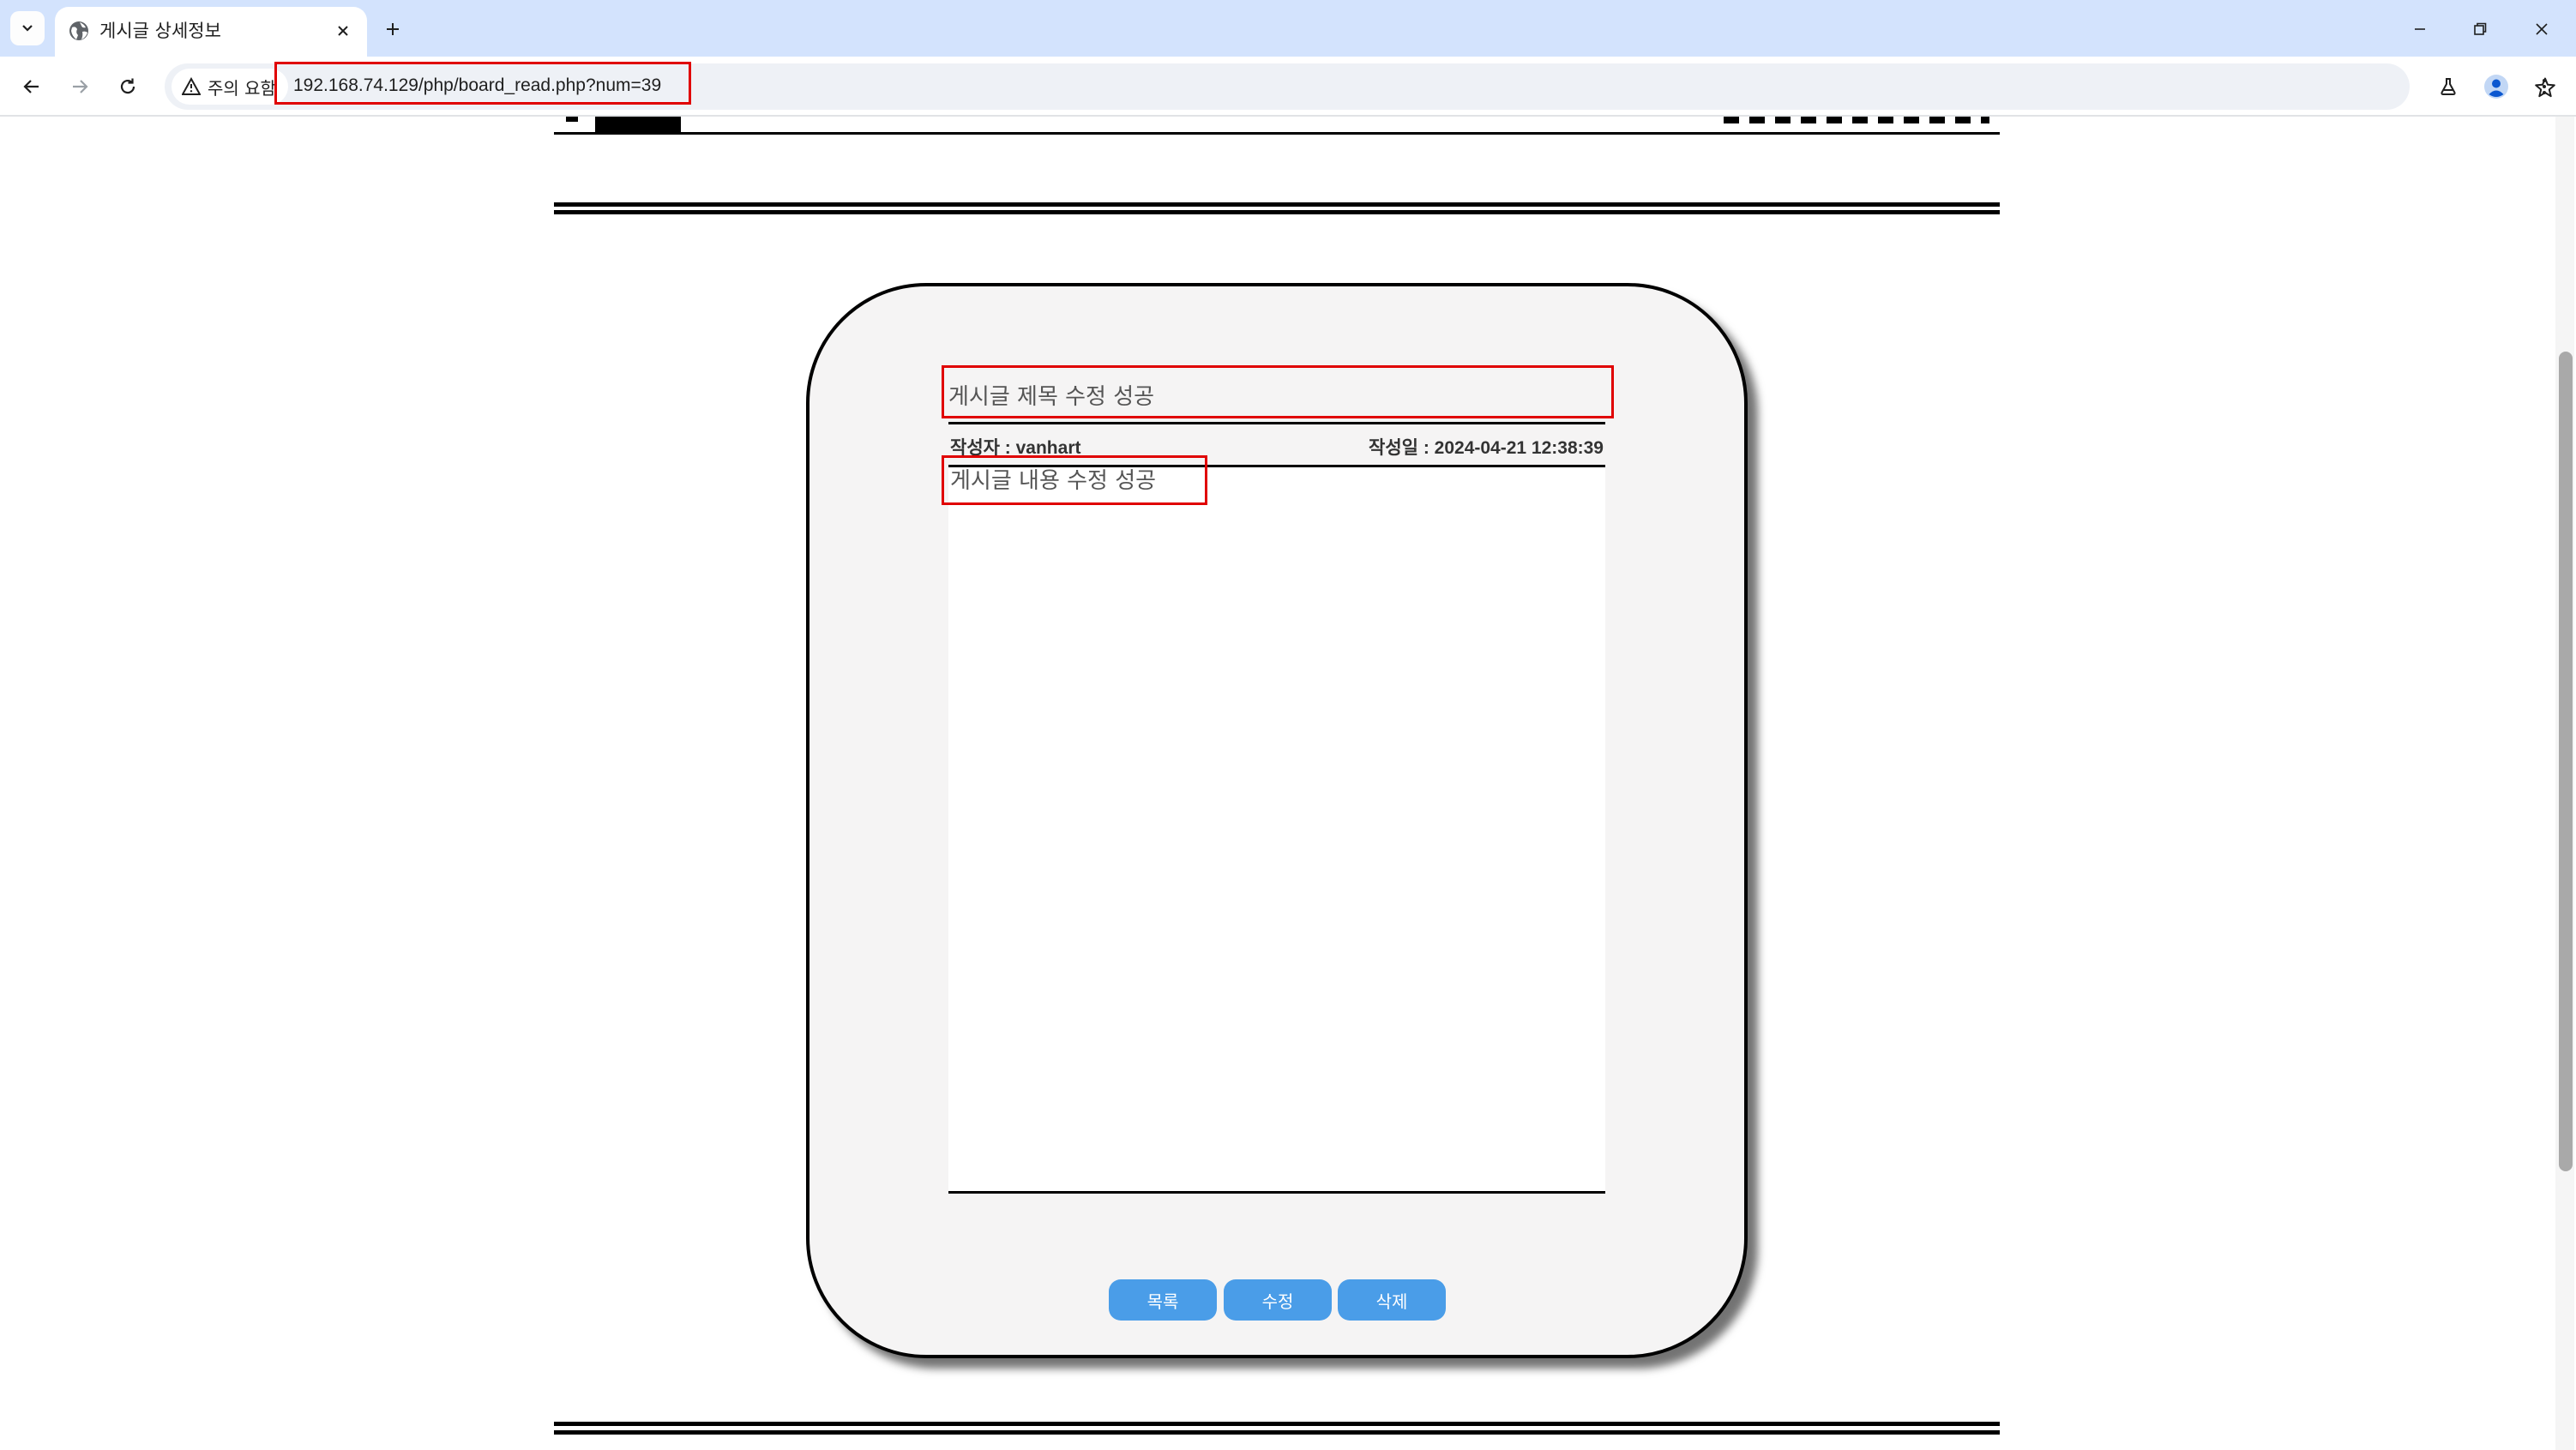 This screenshot has width=2576, height=1450. I want to click on labs-button, so click(2448, 87).